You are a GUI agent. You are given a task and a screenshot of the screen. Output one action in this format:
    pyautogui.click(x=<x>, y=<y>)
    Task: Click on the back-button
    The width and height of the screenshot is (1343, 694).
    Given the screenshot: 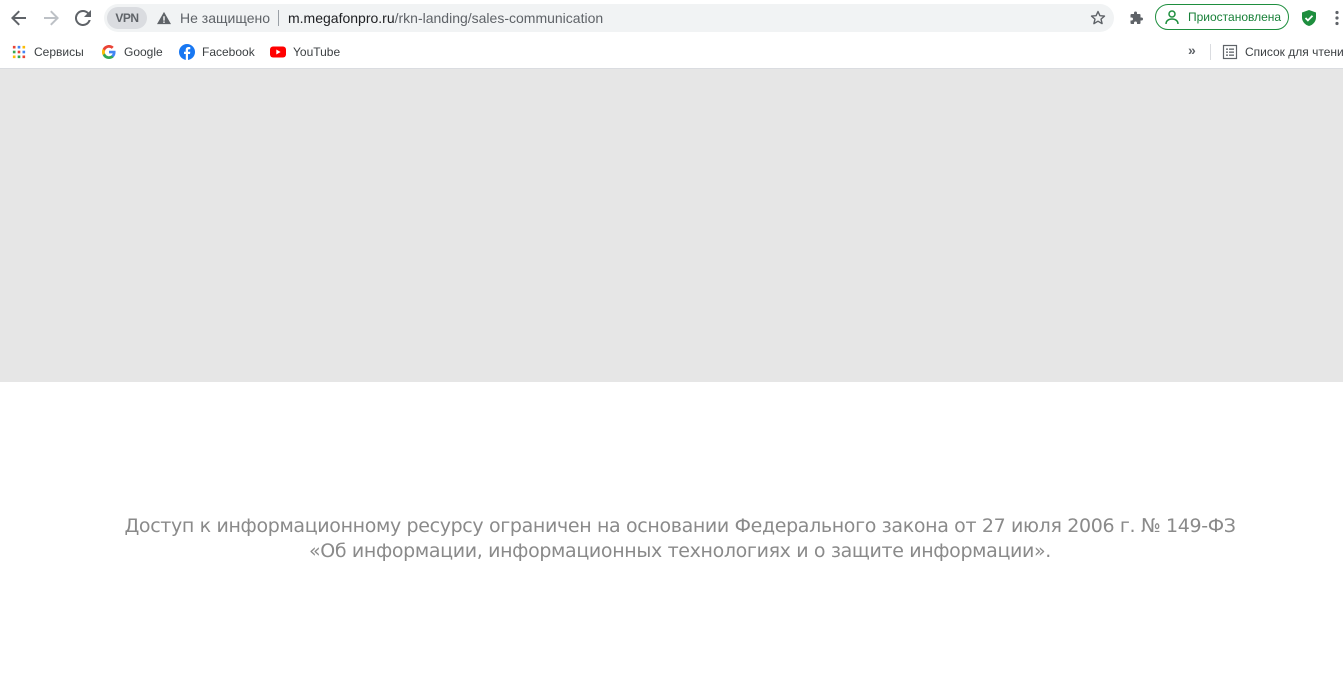 What is the action you would take?
    pyautogui.click(x=19, y=18)
    